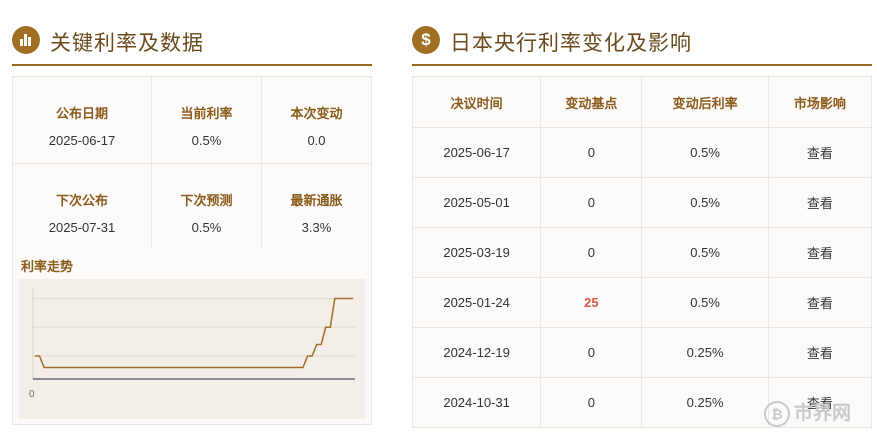  I want to click on table-header-row: 决议时间 变动基点 变动后利率 市场影响, so click(642, 102).